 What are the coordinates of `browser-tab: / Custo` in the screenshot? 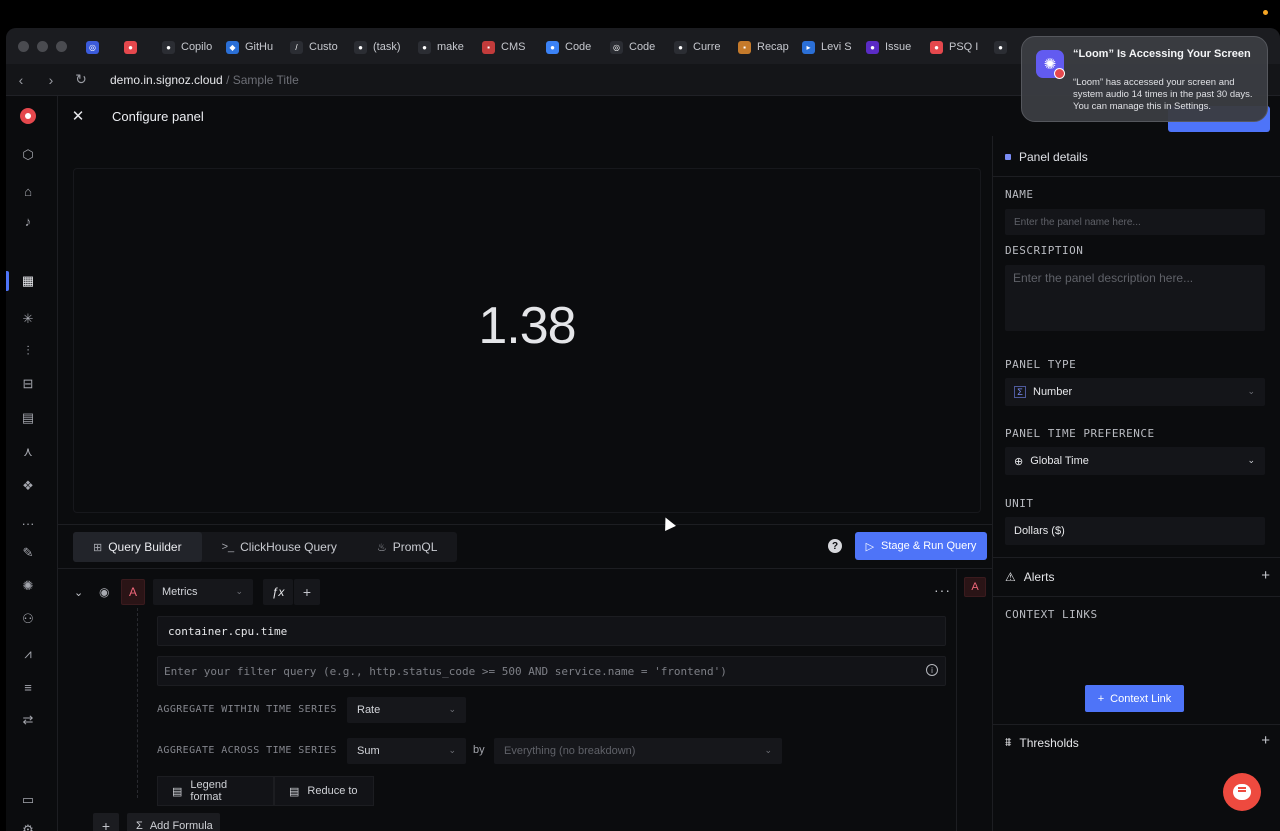 It's located at (316, 47).